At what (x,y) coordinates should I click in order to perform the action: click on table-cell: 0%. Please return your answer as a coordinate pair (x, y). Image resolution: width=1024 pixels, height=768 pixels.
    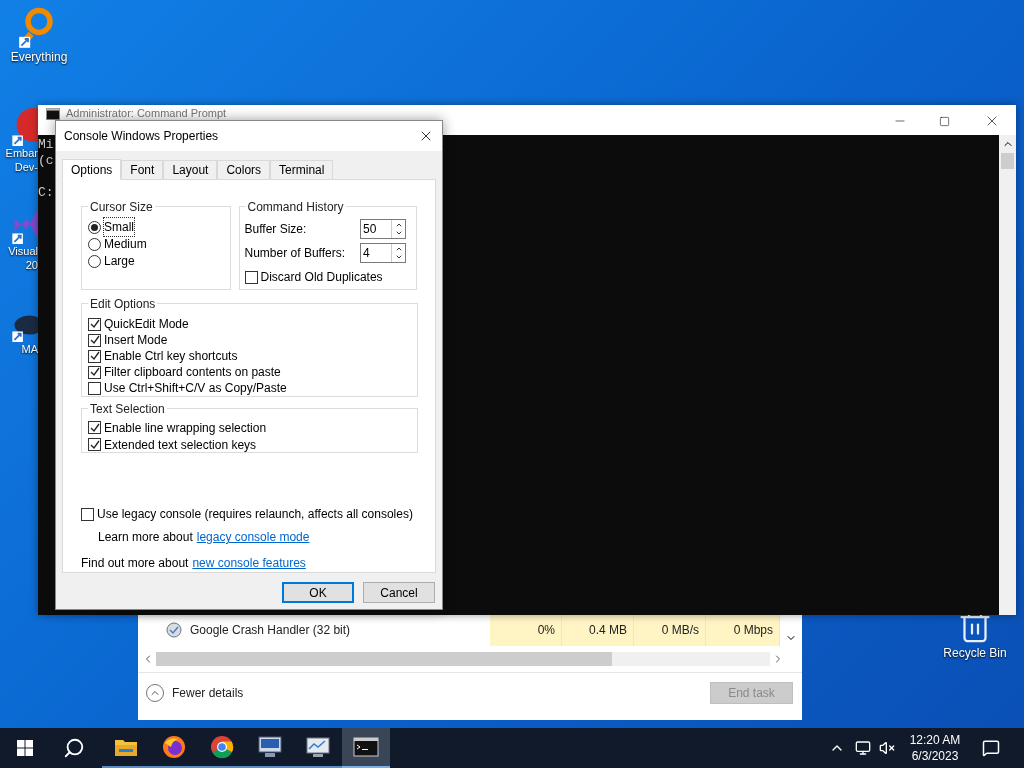
    Looking at the image, I should click on (526, 630).